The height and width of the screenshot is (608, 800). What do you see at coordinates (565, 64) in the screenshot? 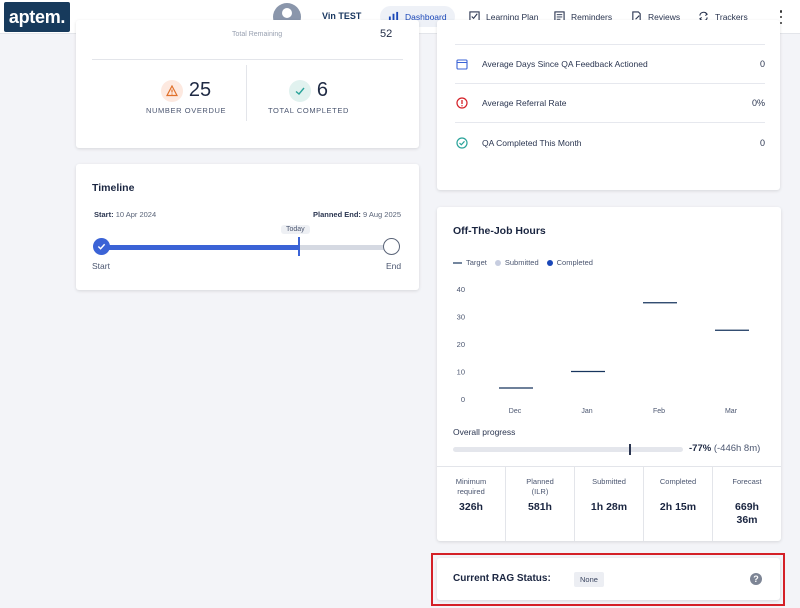
I see `metric-label: Average Days Since QA Feedback Actioned` at bounding box center [565, 64].